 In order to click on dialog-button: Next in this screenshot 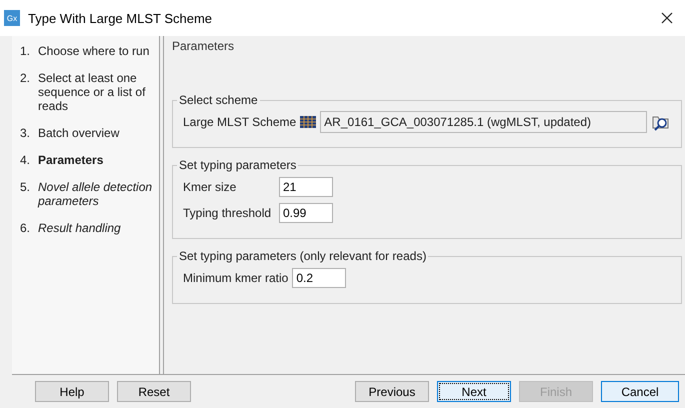, I will do `click(474, 391)`.